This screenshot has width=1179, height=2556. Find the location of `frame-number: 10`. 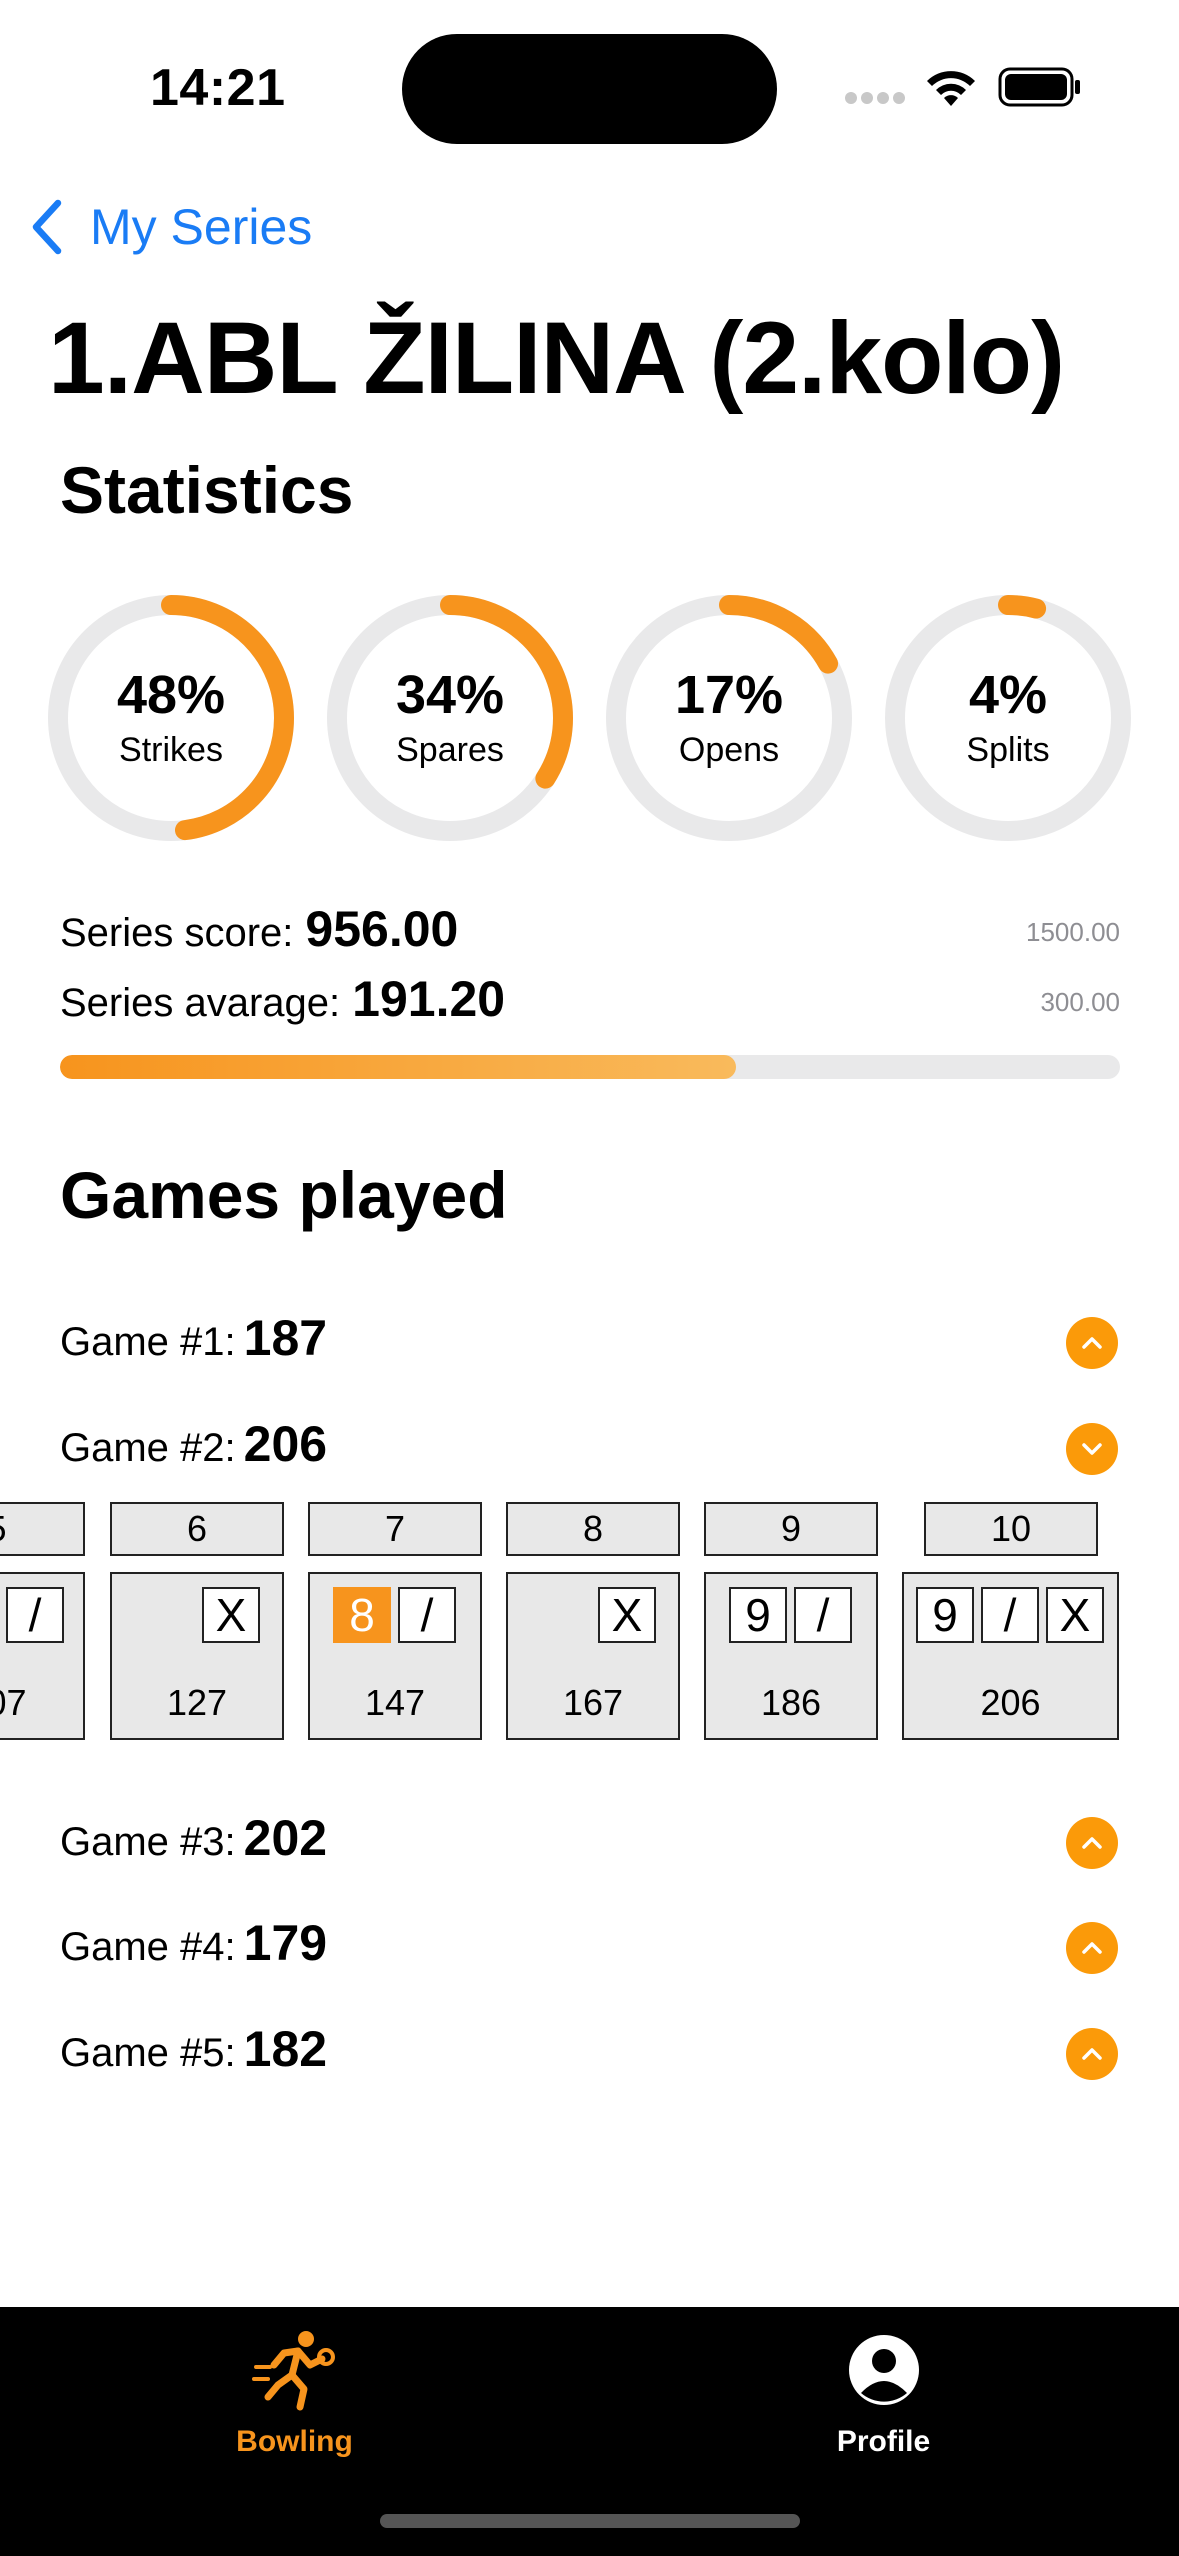

frame-number: 10 is located at coordinates (1011, 1529).